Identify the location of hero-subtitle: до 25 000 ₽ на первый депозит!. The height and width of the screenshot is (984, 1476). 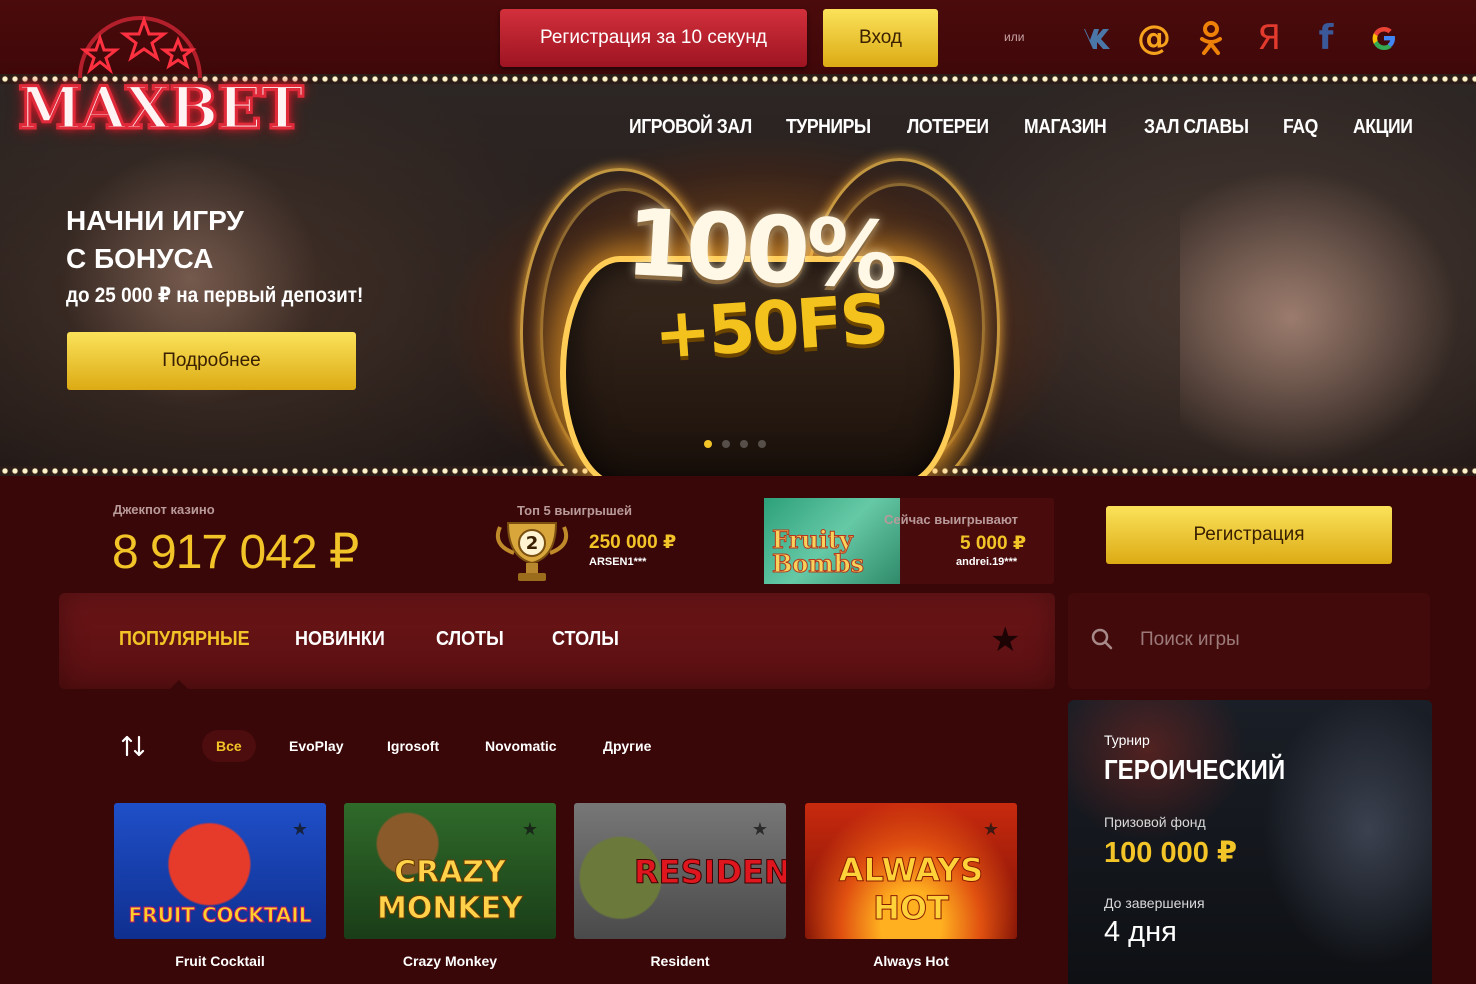
(215, 295).